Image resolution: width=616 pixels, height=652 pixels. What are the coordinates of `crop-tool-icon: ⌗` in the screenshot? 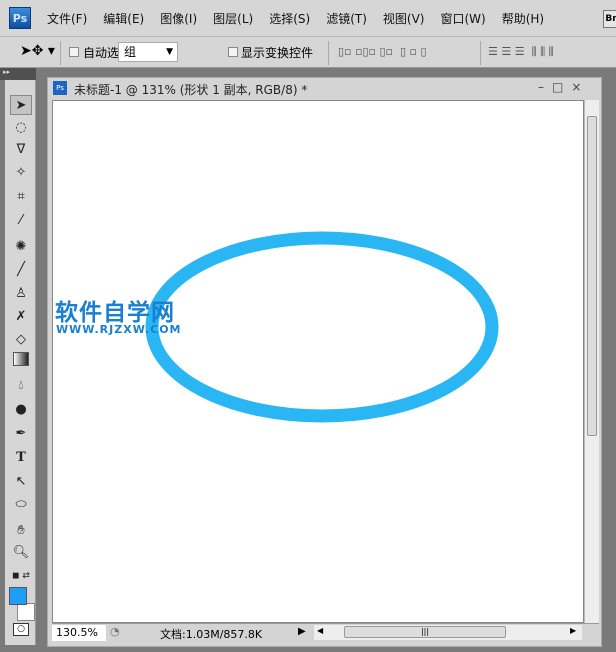 It's located at (21, 197).